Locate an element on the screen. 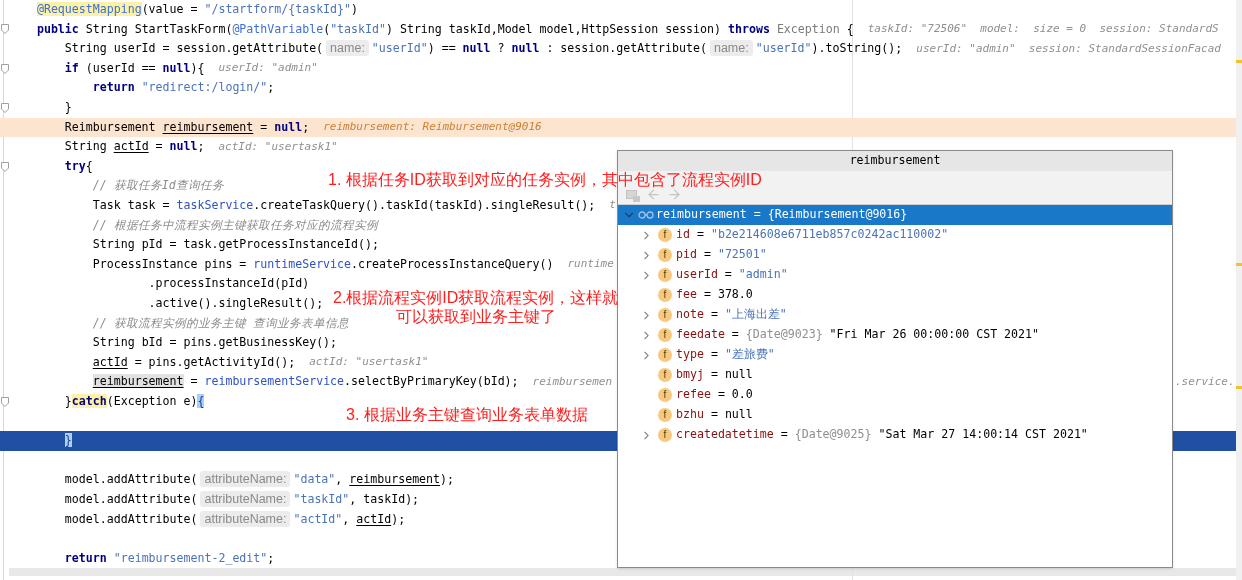  field-value: id = "b2e214608e6711eb857c0242ac110002" is located at coordinates (812, 235).